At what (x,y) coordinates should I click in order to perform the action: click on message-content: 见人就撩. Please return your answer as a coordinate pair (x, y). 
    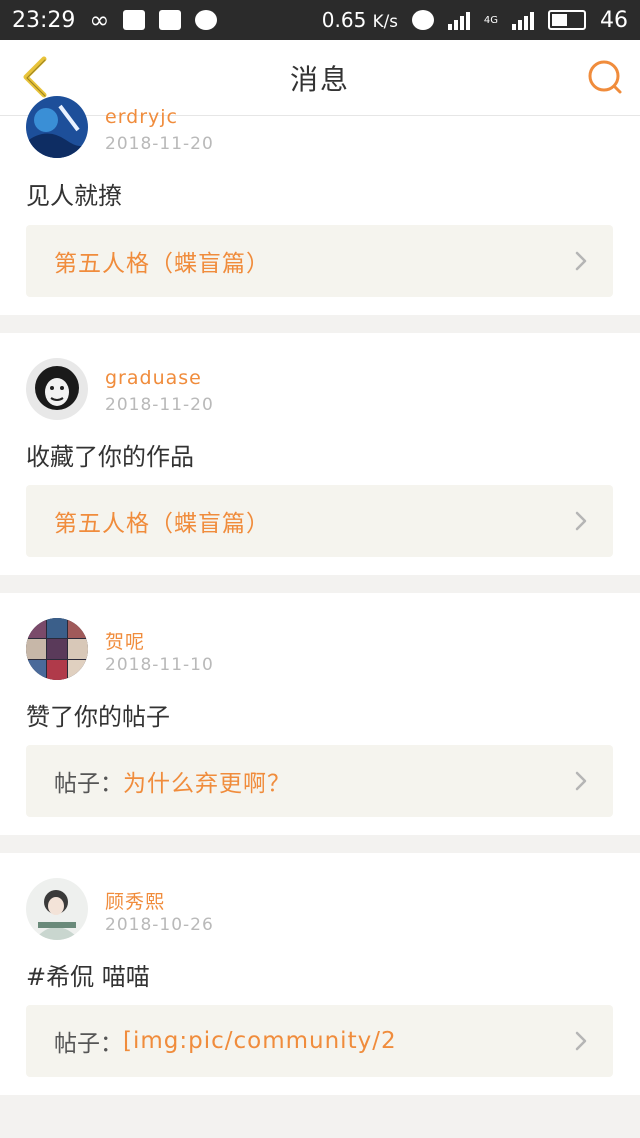
    Looking at the image, I should click on (74, 196).